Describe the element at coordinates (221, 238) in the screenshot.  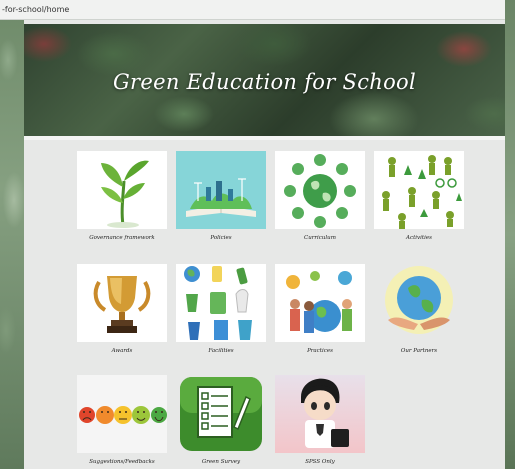
I see `tile-label: Policies` at that location.